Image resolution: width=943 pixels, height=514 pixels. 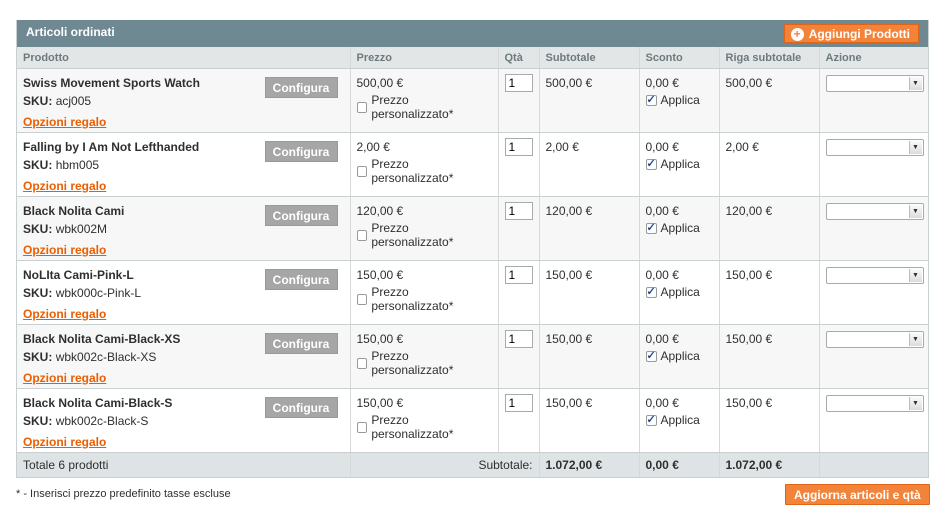 What do you see at coordinates (424, 58) in the screenshot?
I see `col-header-price: Prezzo` at bounding box center [424, 58].